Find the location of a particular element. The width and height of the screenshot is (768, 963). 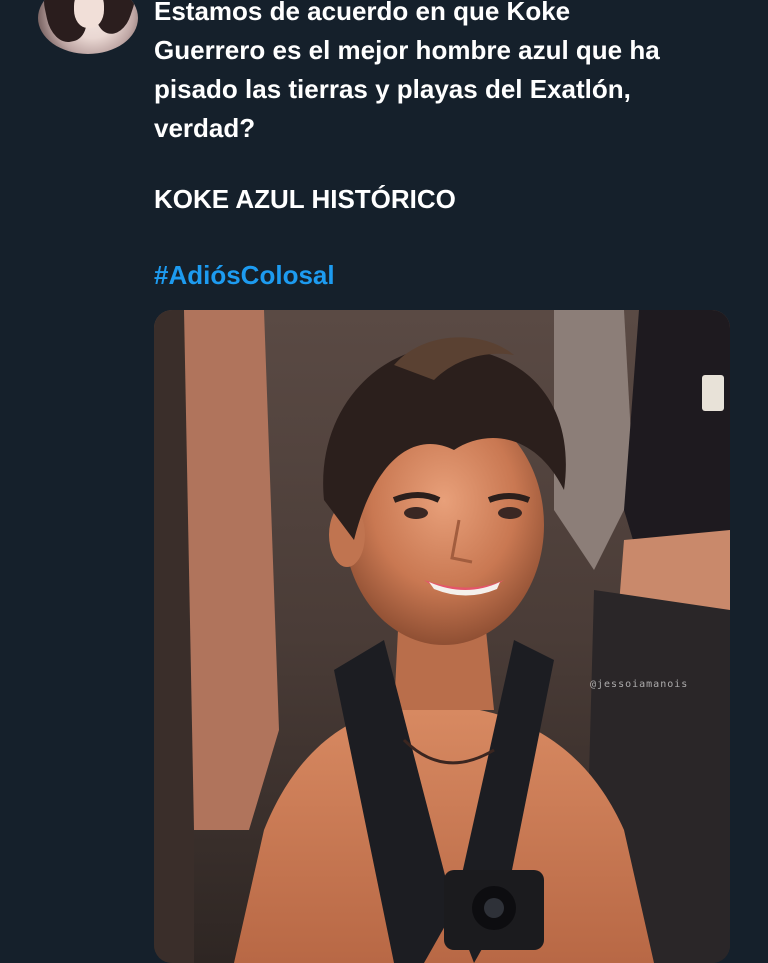

tweet-text-line: verdad? is located at coordinates (205, 128).